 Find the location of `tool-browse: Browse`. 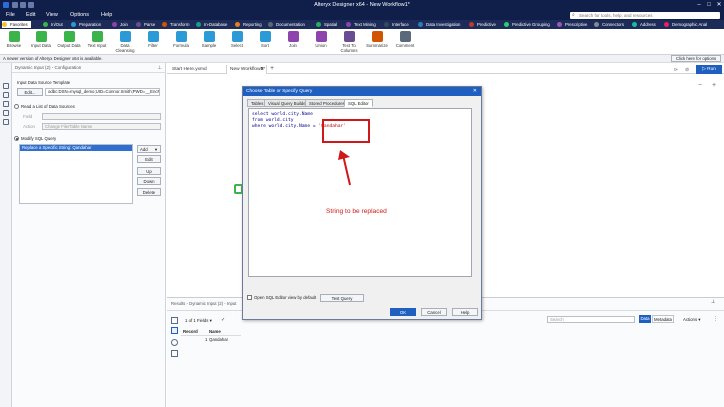

tool-browse: Browse is located at coordinates (14, 39).